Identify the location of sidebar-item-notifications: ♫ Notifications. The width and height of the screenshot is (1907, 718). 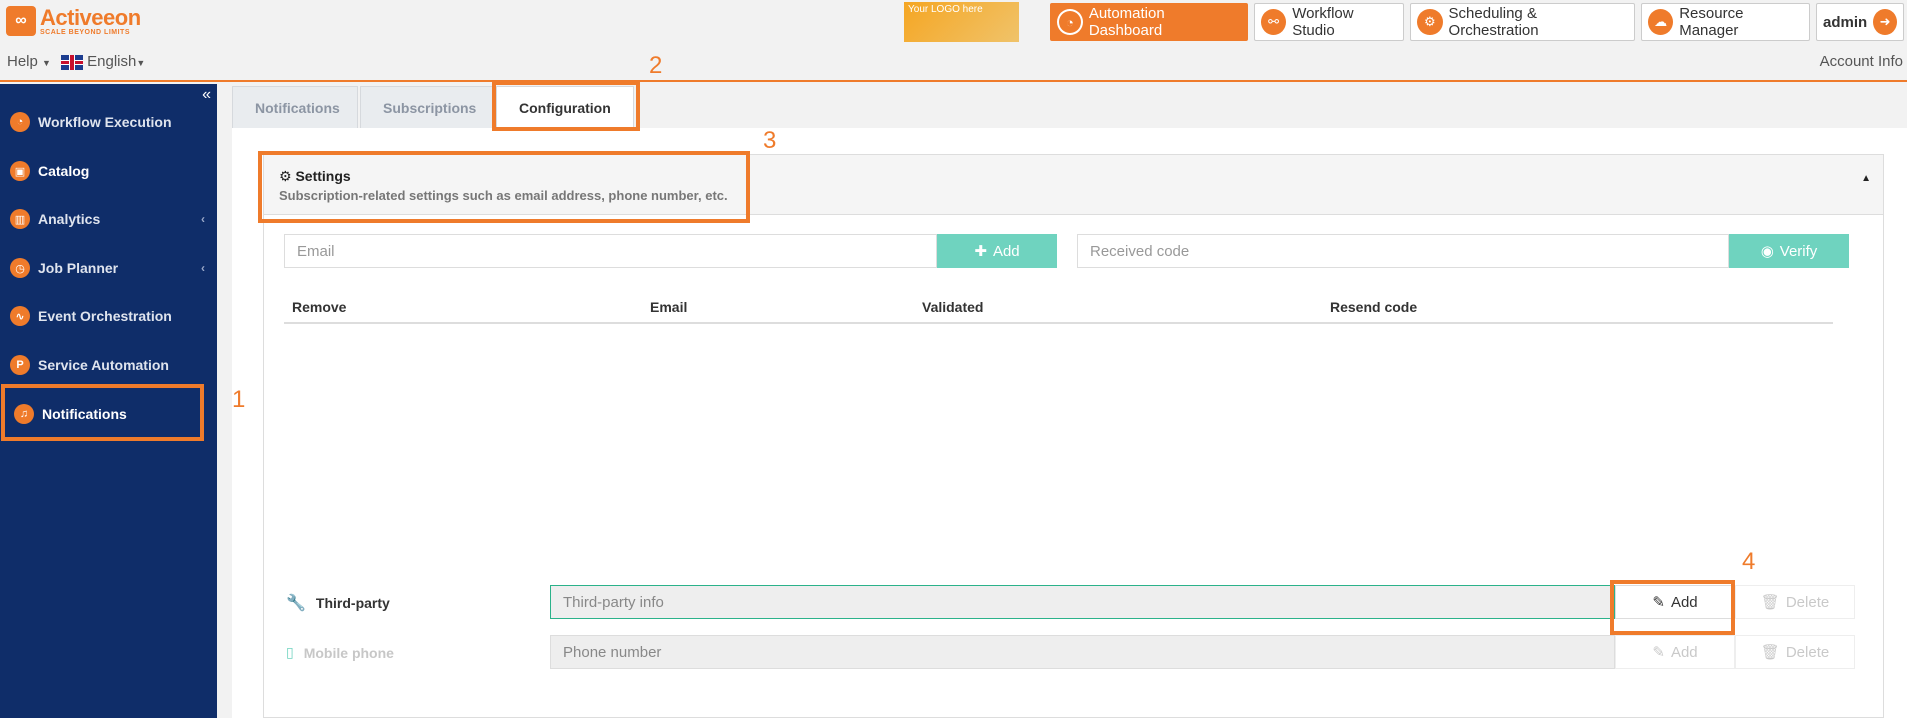
(108, 414).